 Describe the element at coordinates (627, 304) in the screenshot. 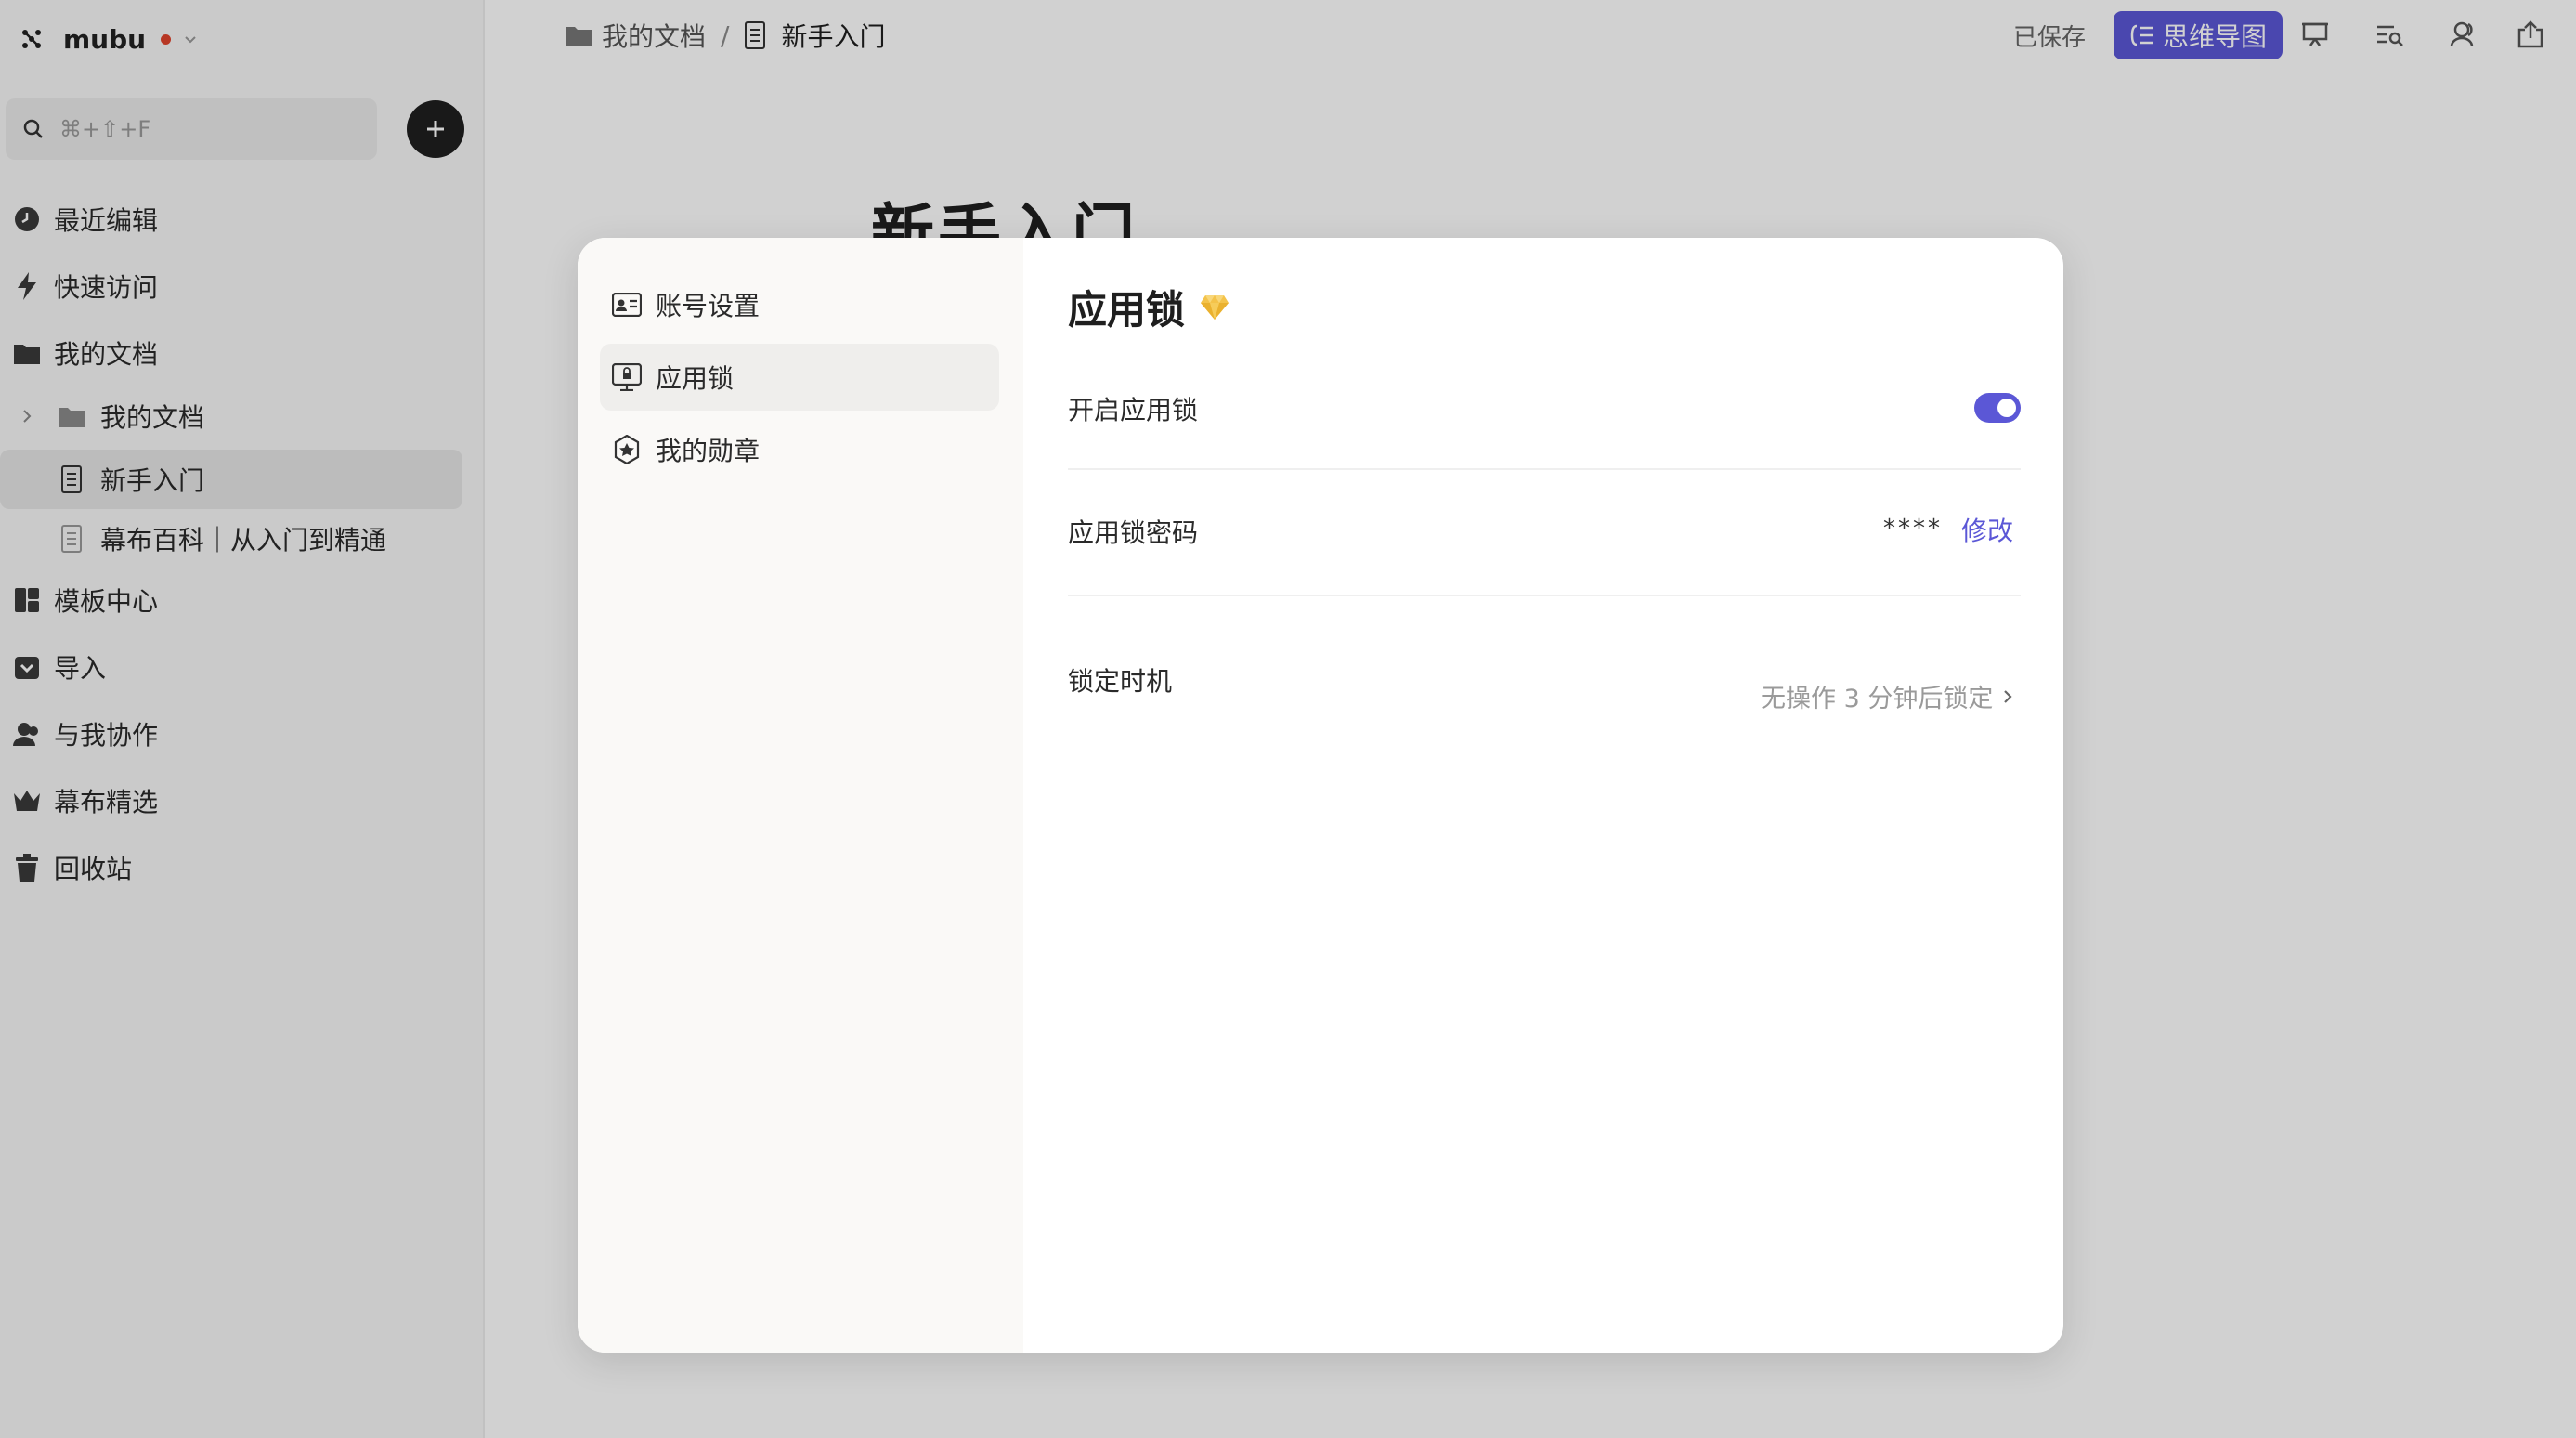

I see `id-card-icon` at that location.